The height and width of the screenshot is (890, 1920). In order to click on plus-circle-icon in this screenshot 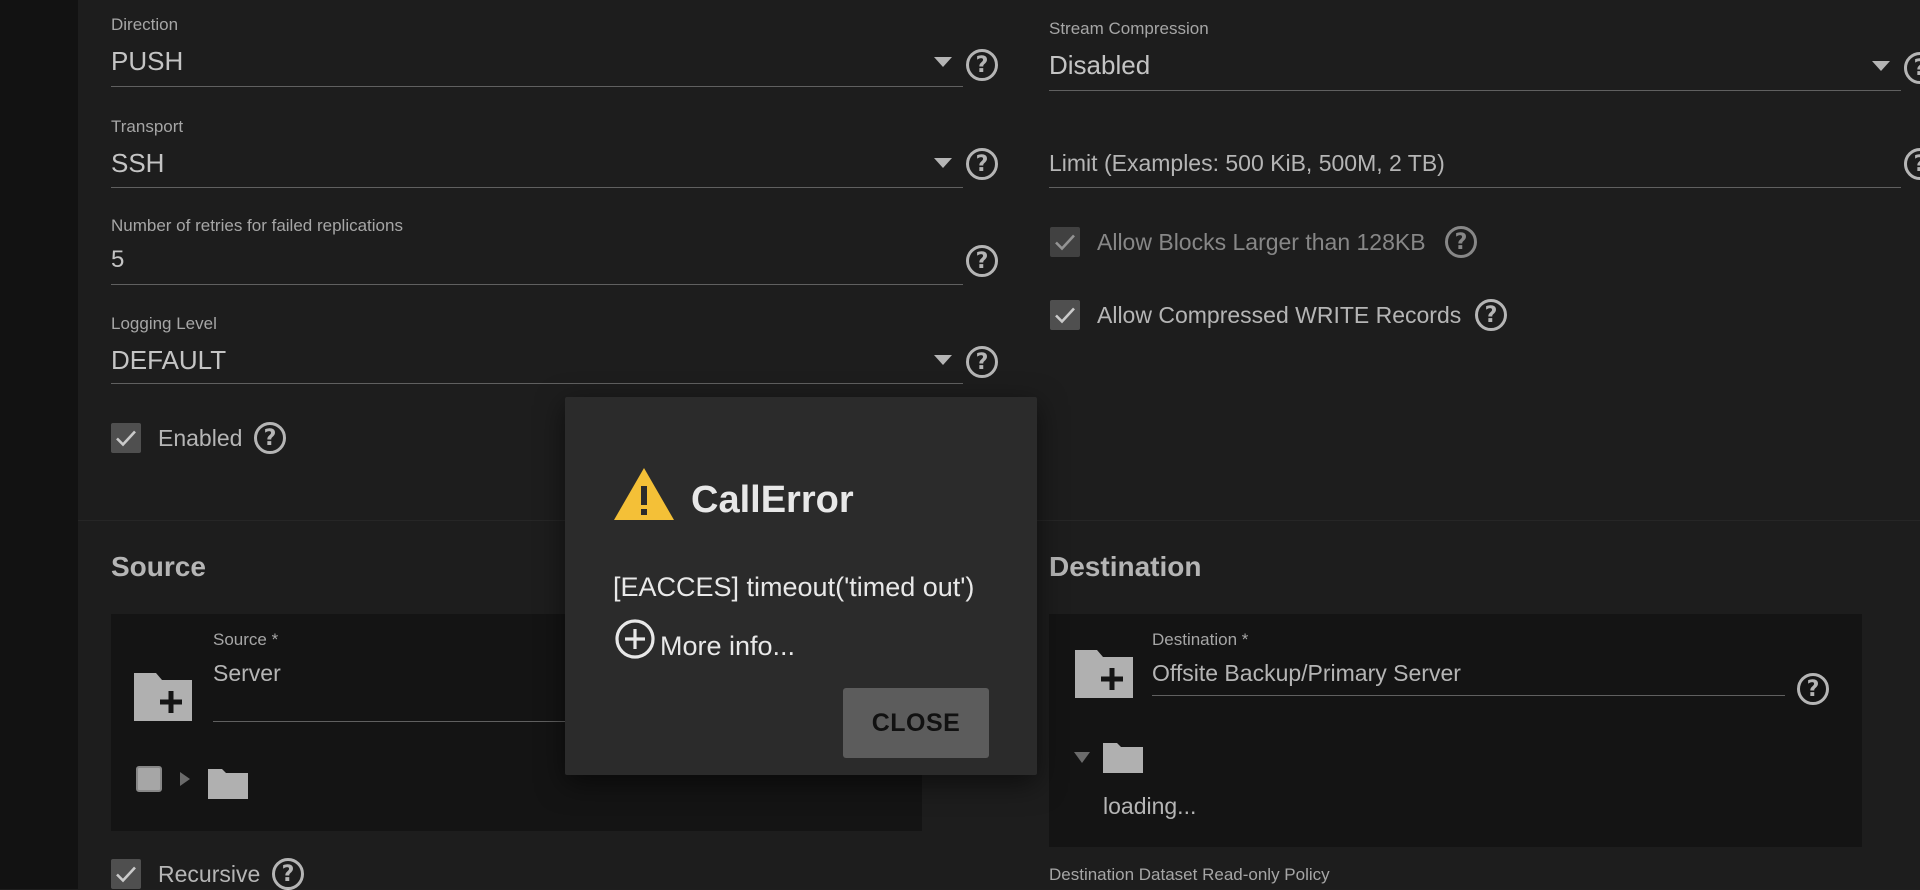, I will do `click(635, 639)`.